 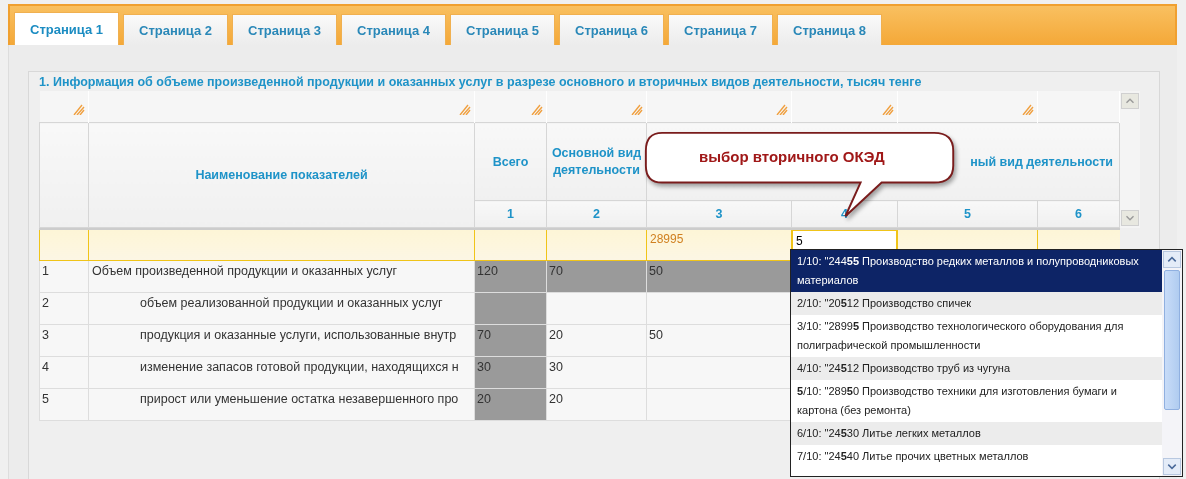 What do you see at coordinates (281, 175) in the screenshot?
I see `column-header: Наименование показателей` at bounding box center [281, 175].